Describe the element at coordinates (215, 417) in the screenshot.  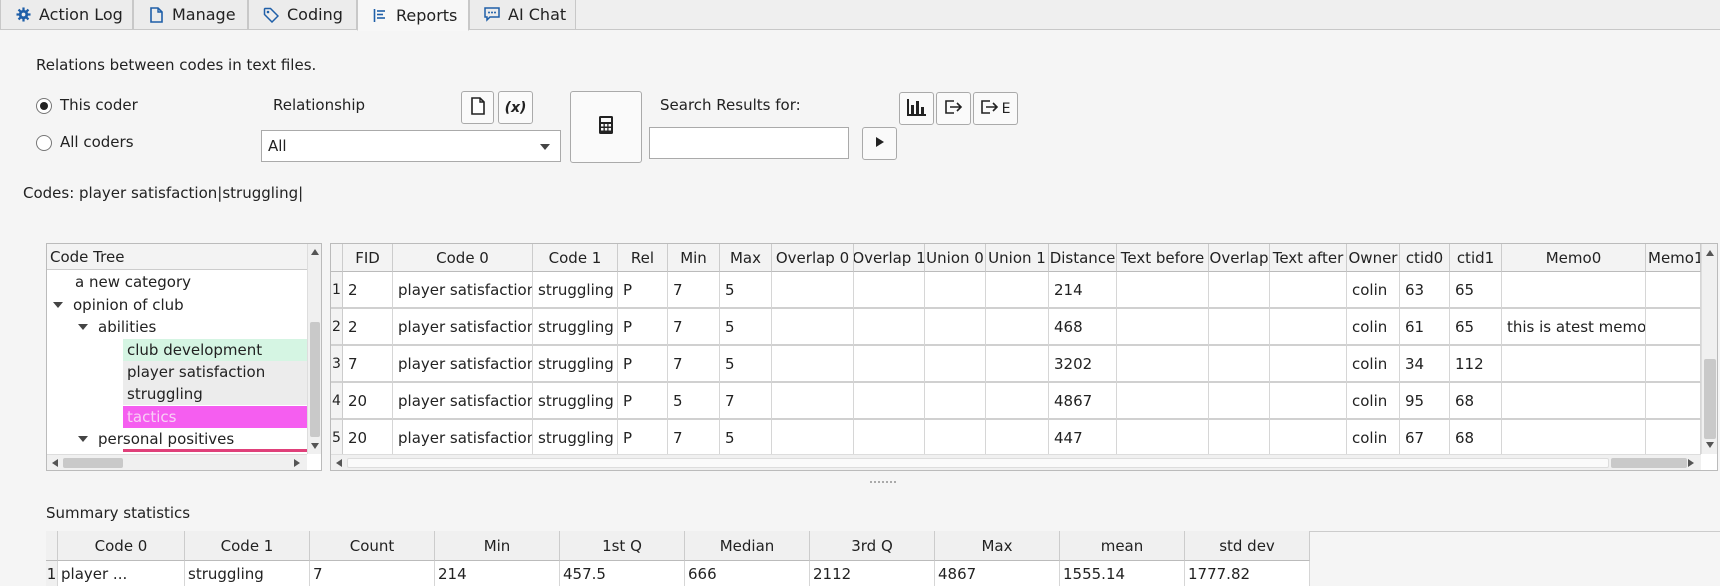
I see `tree-item-tactics: tactics` at that location.